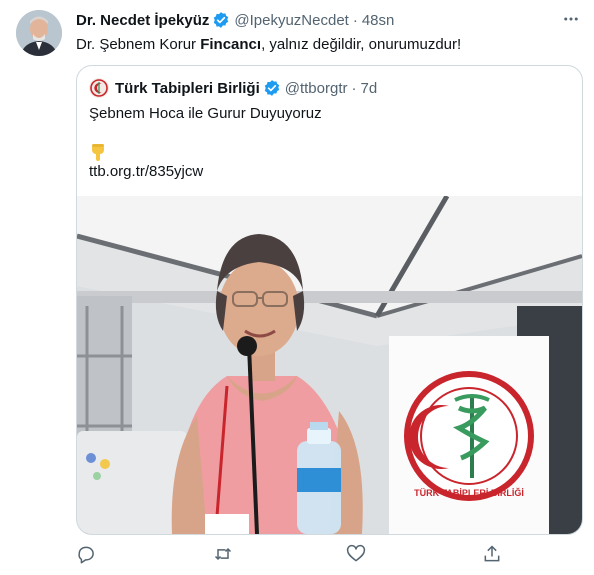 This screenshot has width=594, height=575. What do you see at coordinates (356, 554) in the screenshot?
I see `like-icon` at bounding box center [356, 554].